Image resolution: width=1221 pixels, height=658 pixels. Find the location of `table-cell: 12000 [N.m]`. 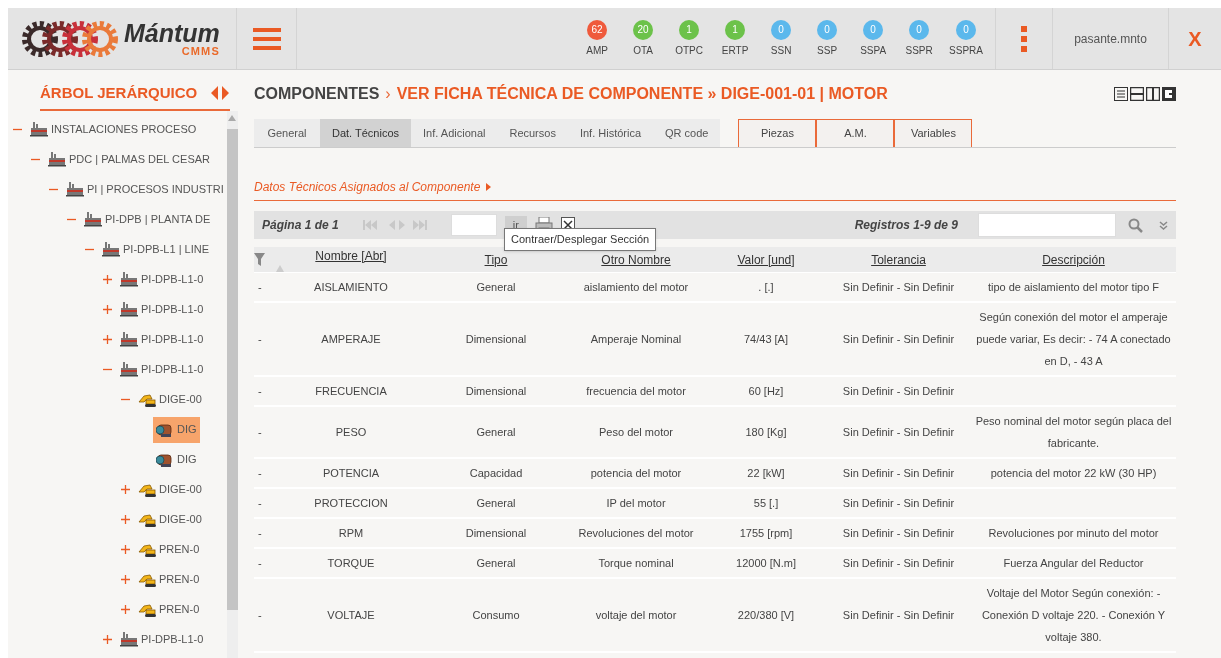

table-cell: 12000 [N.m] is located at coordinates (766, 563).